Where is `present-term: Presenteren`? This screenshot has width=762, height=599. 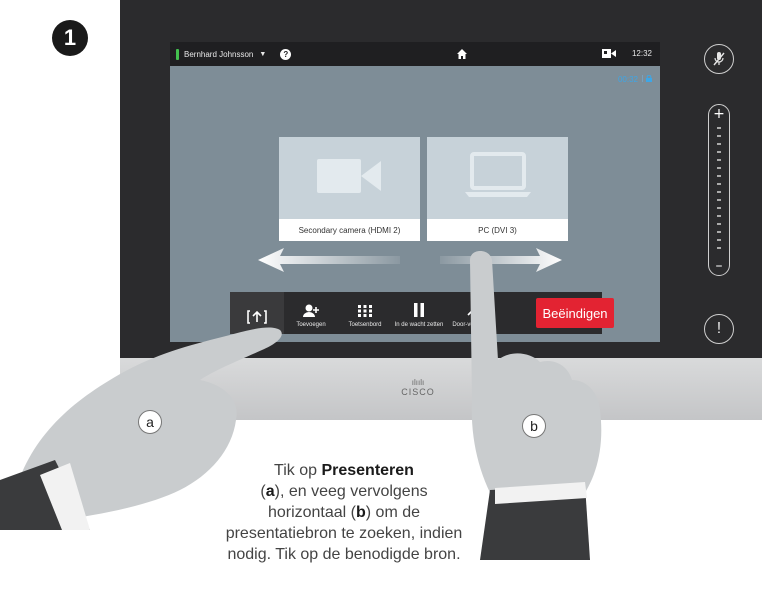
present-term: Presenteren is located at coordinates (367, 470).